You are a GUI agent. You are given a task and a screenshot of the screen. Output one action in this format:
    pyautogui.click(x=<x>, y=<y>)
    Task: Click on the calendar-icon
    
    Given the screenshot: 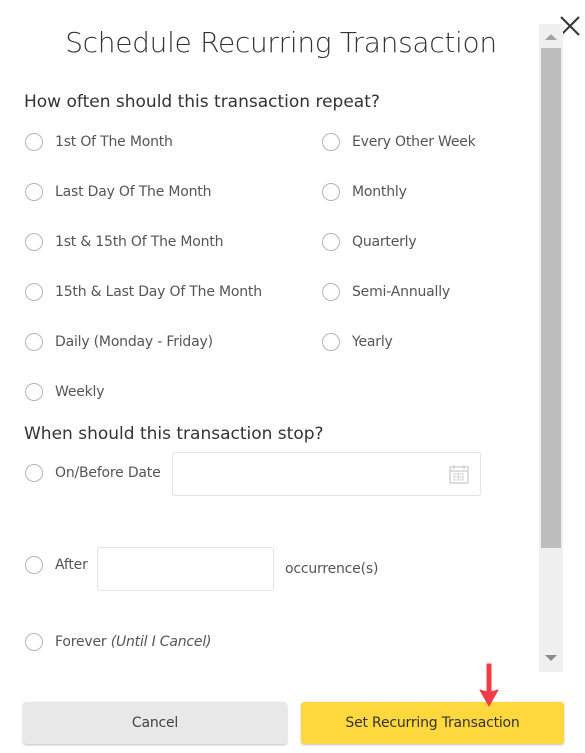 What is the action you would take?
    pyautogui.click(x=459, y=474)
    